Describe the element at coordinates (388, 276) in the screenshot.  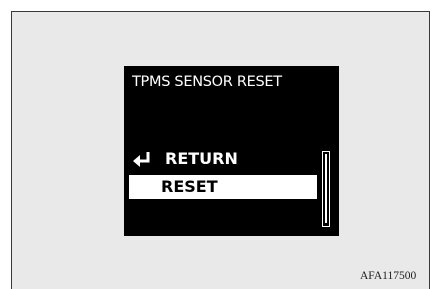
I see `figure-code: AFA117500` at that location.